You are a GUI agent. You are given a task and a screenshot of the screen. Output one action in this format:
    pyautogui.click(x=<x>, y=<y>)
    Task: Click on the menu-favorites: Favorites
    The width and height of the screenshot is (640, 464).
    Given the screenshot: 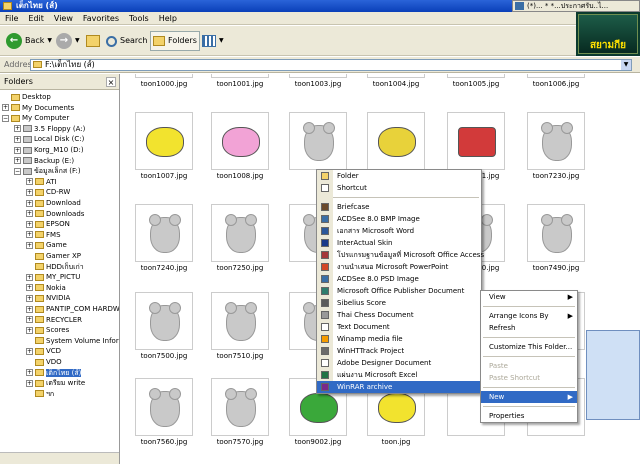 What is the action you would take?
    pyautogui.click(x=101, y=18)
    